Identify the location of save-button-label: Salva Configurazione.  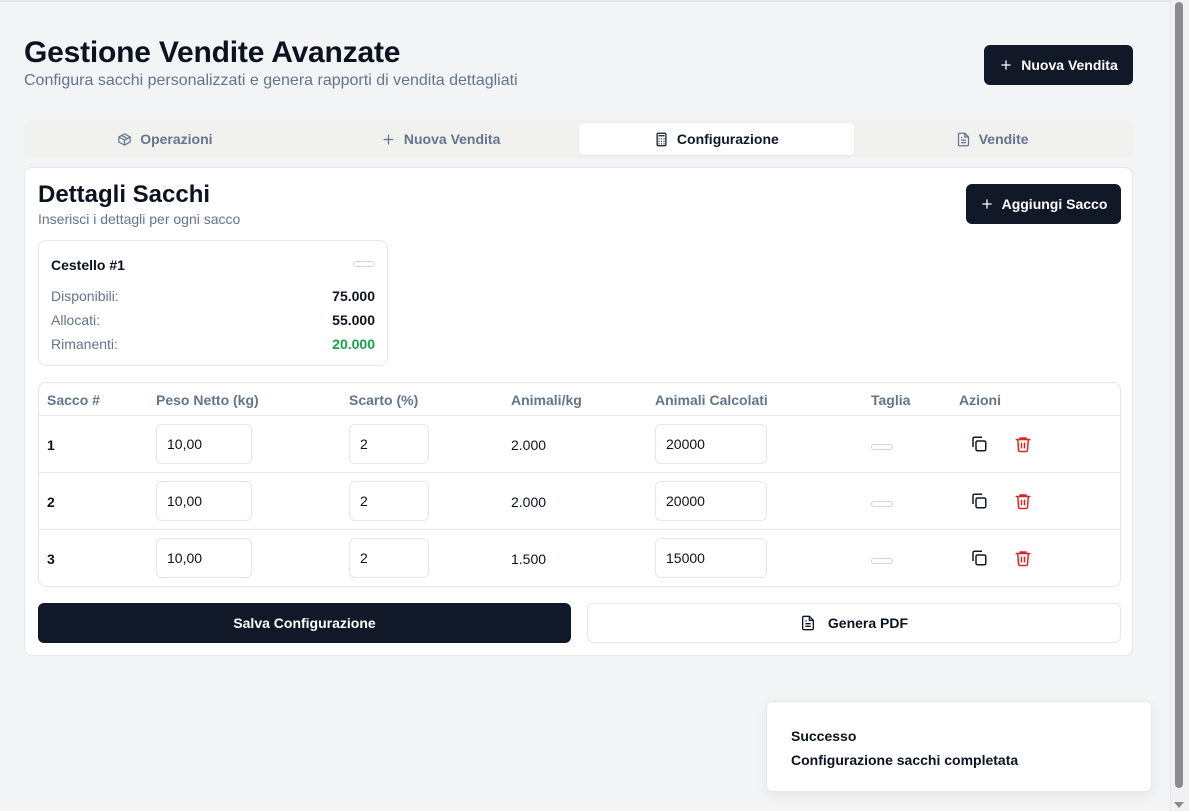
(304, 623).